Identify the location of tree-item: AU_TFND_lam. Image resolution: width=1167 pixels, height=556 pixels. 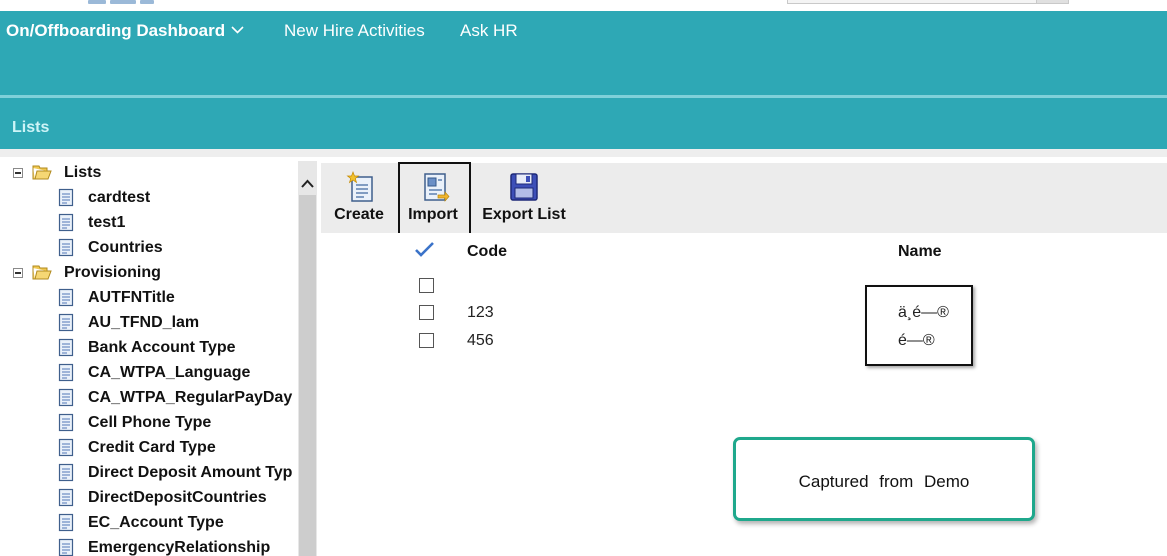
(148, 323).